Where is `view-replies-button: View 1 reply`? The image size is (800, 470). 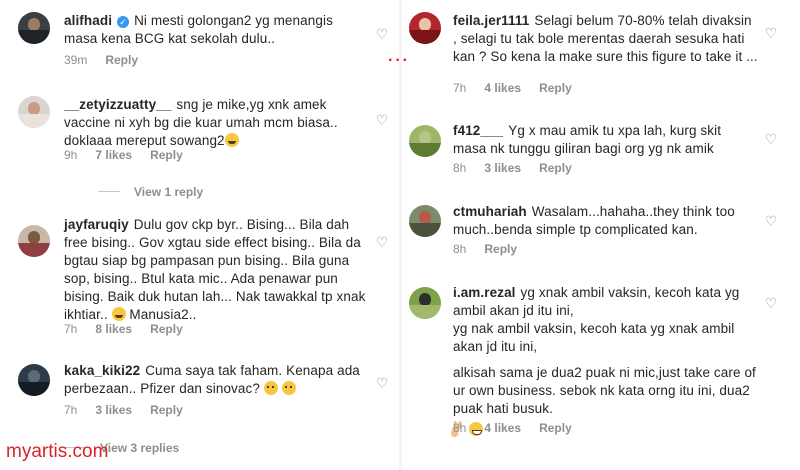 view-replies-button: View 1 reply is located at coordinates (150, 192).